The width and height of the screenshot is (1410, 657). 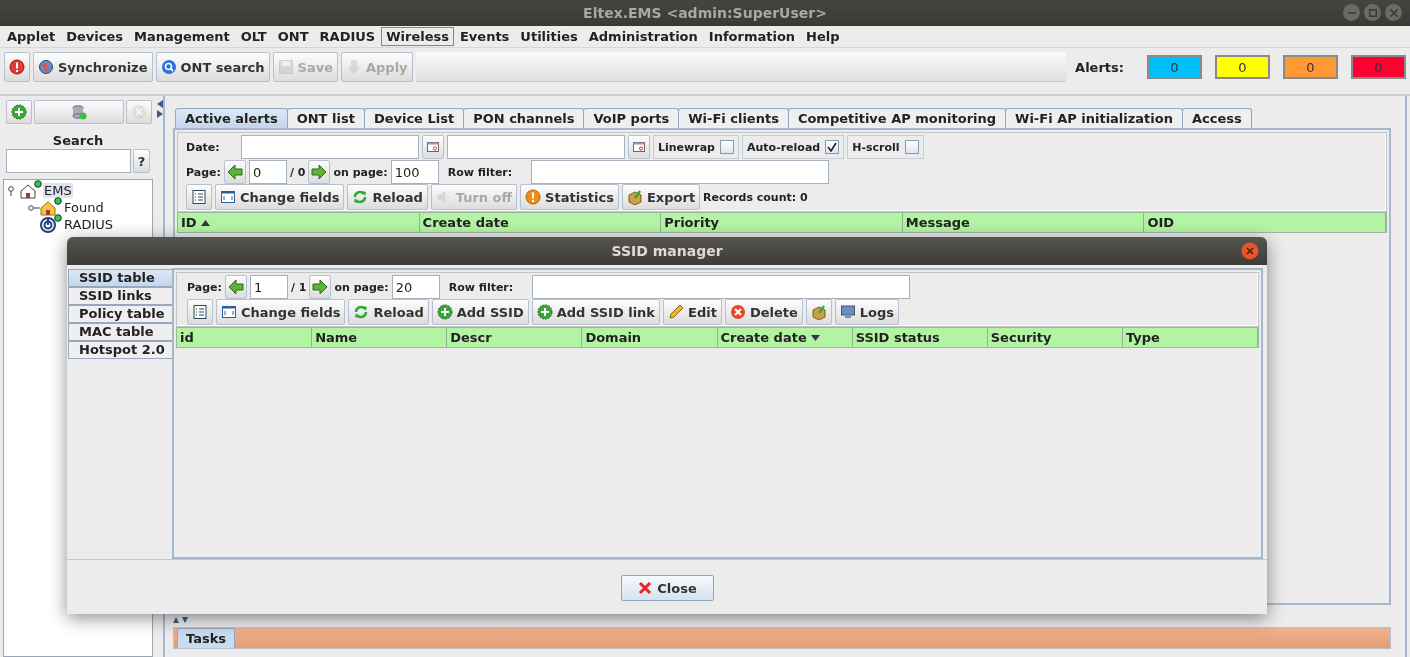 I want to click on dialog-title: SSID manager, so click(x=667, y=251).